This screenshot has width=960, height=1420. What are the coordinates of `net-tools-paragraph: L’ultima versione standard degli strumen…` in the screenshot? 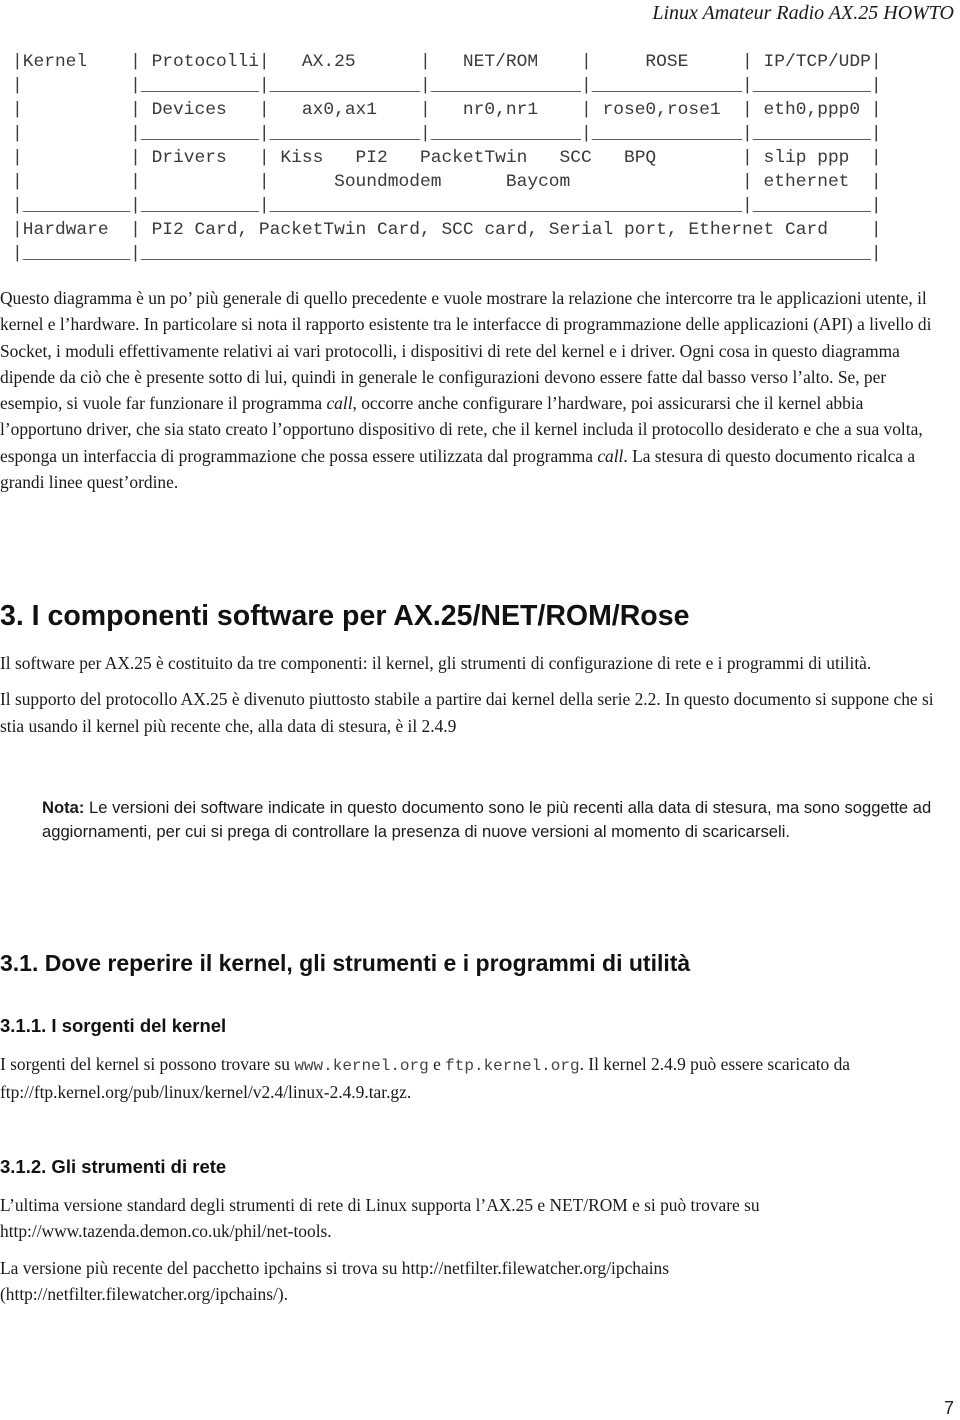 It's located at (380, 1218).